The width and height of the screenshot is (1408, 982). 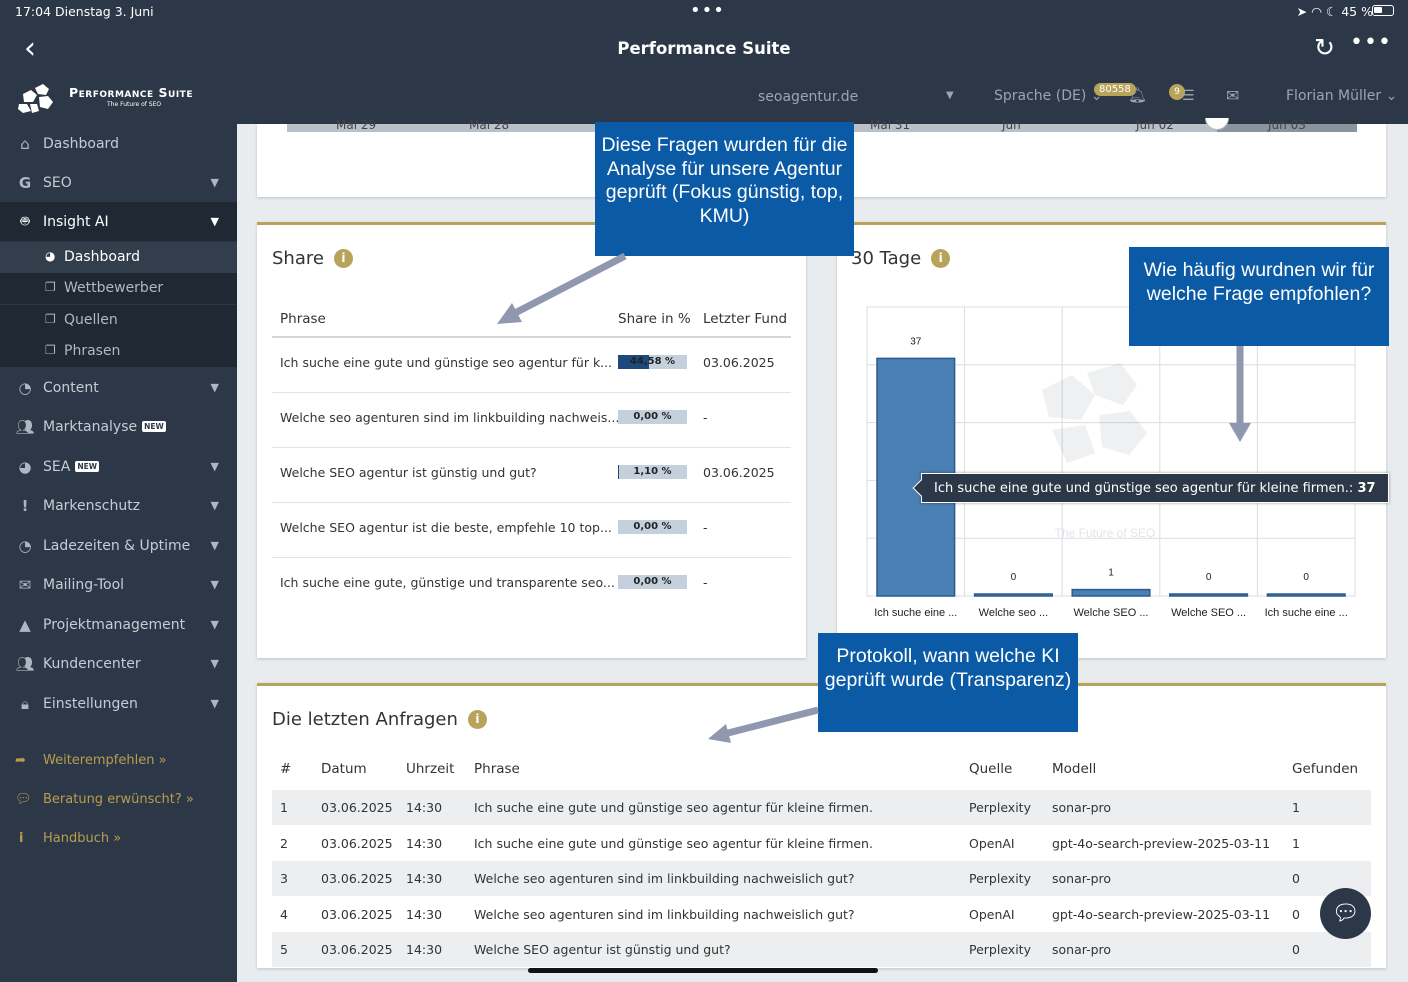 What do you see at coordinates (118, 351) in the screenshot?
I see `subitem-phrasen: ❐ Phrasen` at bounding box center [118, 351].